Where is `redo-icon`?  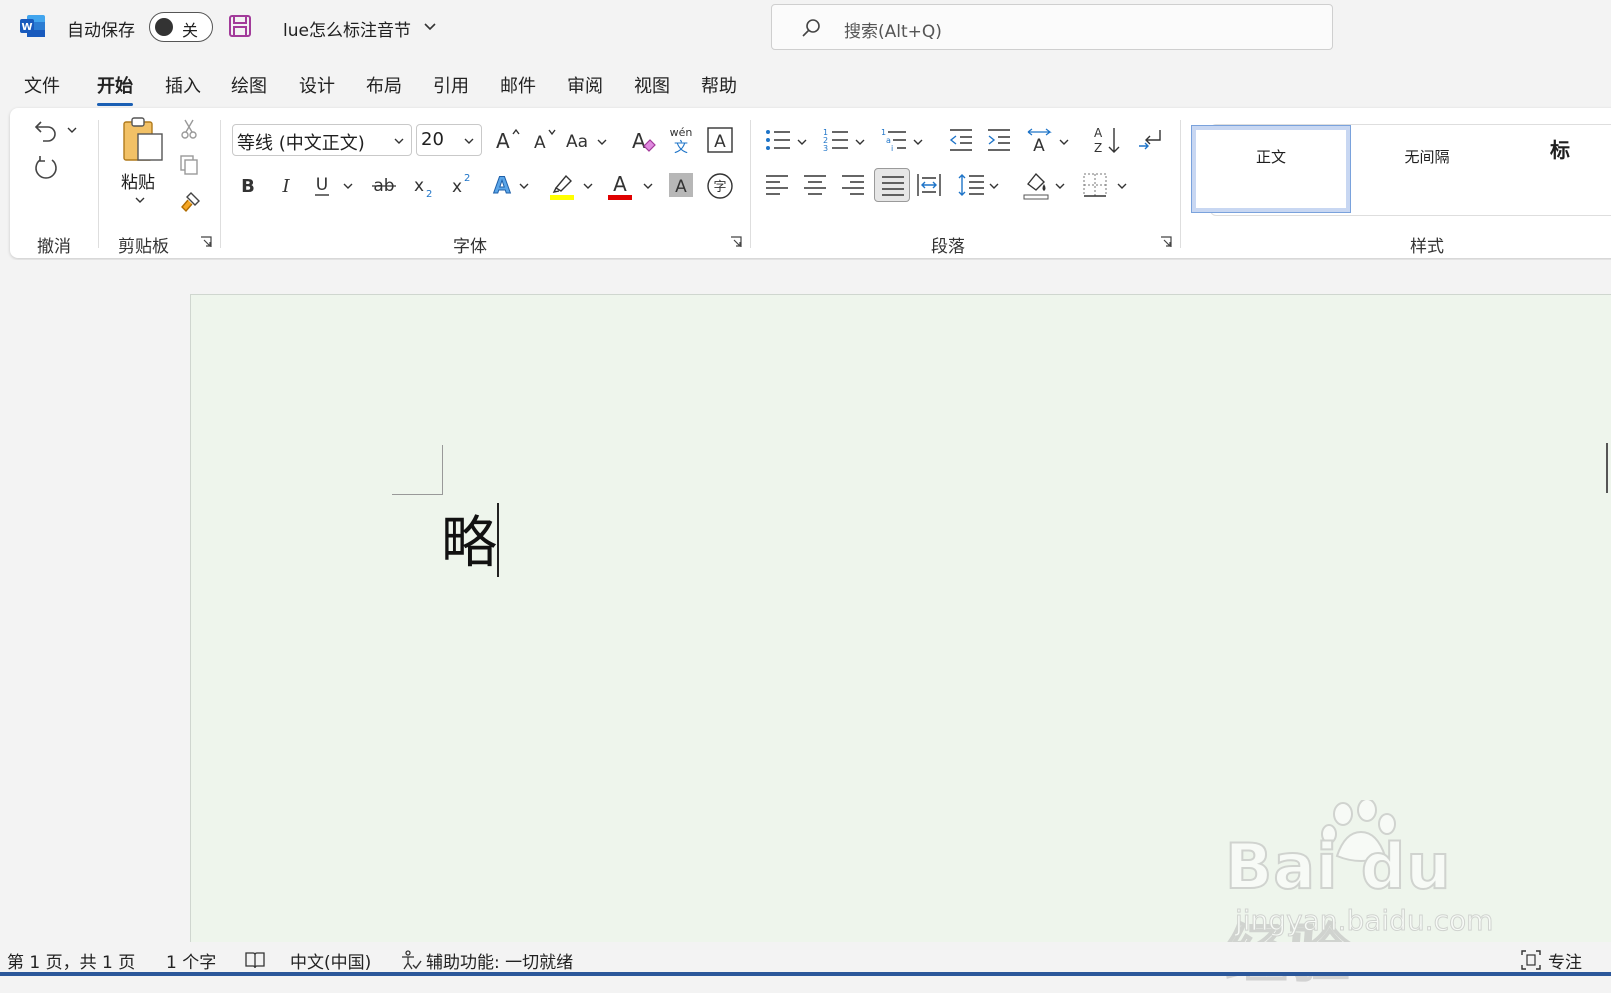 redo-icon is located at coordinates (46, 168).